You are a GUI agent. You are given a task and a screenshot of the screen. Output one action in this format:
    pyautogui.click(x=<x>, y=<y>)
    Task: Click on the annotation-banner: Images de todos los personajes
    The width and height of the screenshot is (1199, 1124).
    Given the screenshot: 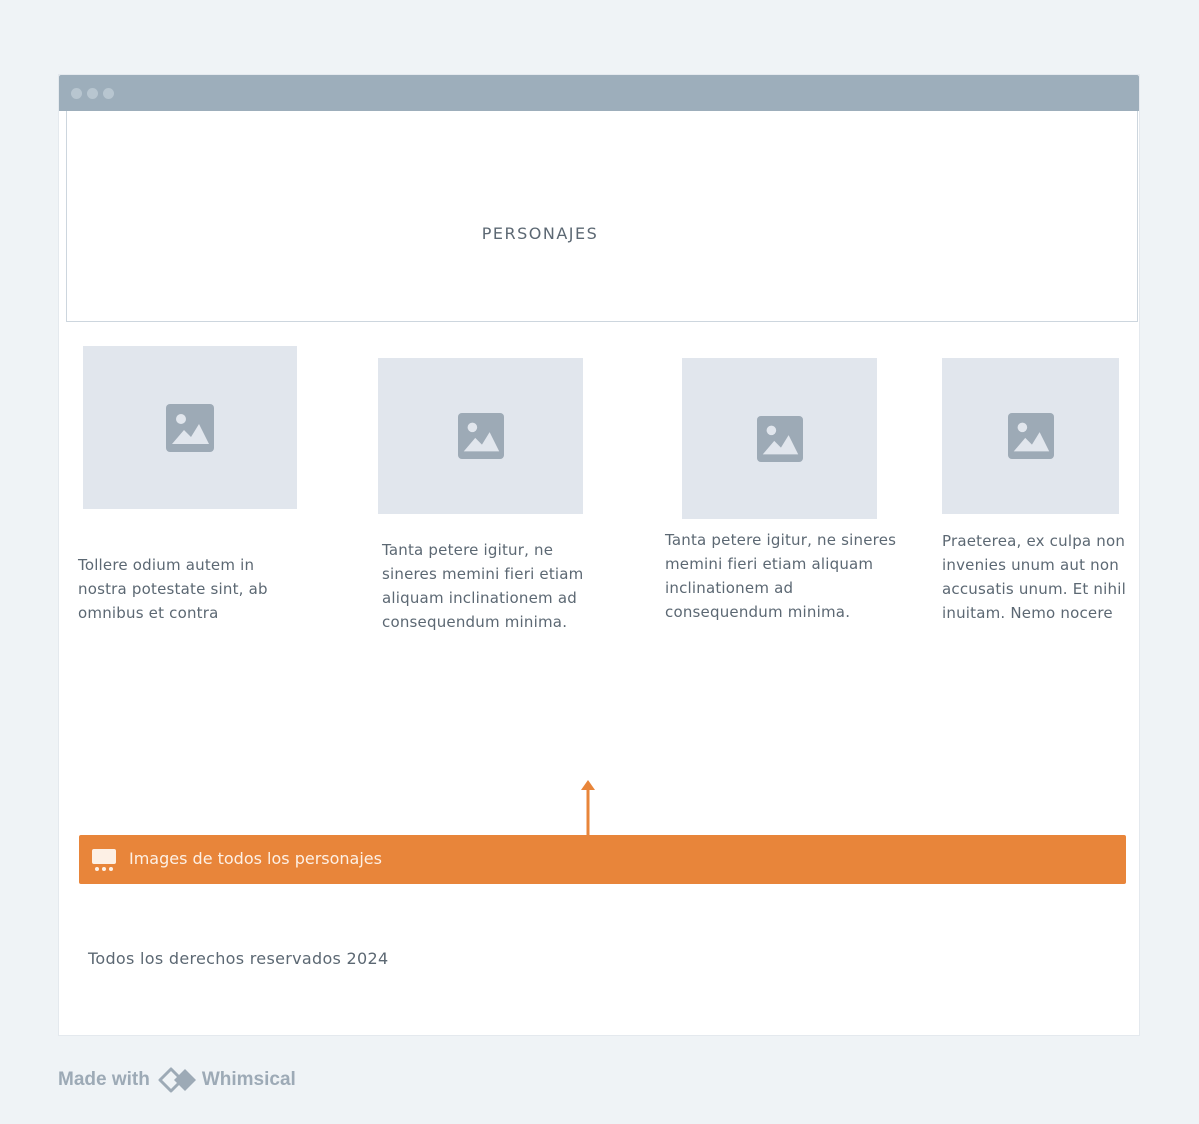 What is the action you would take?
    pyautogui.click(x=602, y=859)
    